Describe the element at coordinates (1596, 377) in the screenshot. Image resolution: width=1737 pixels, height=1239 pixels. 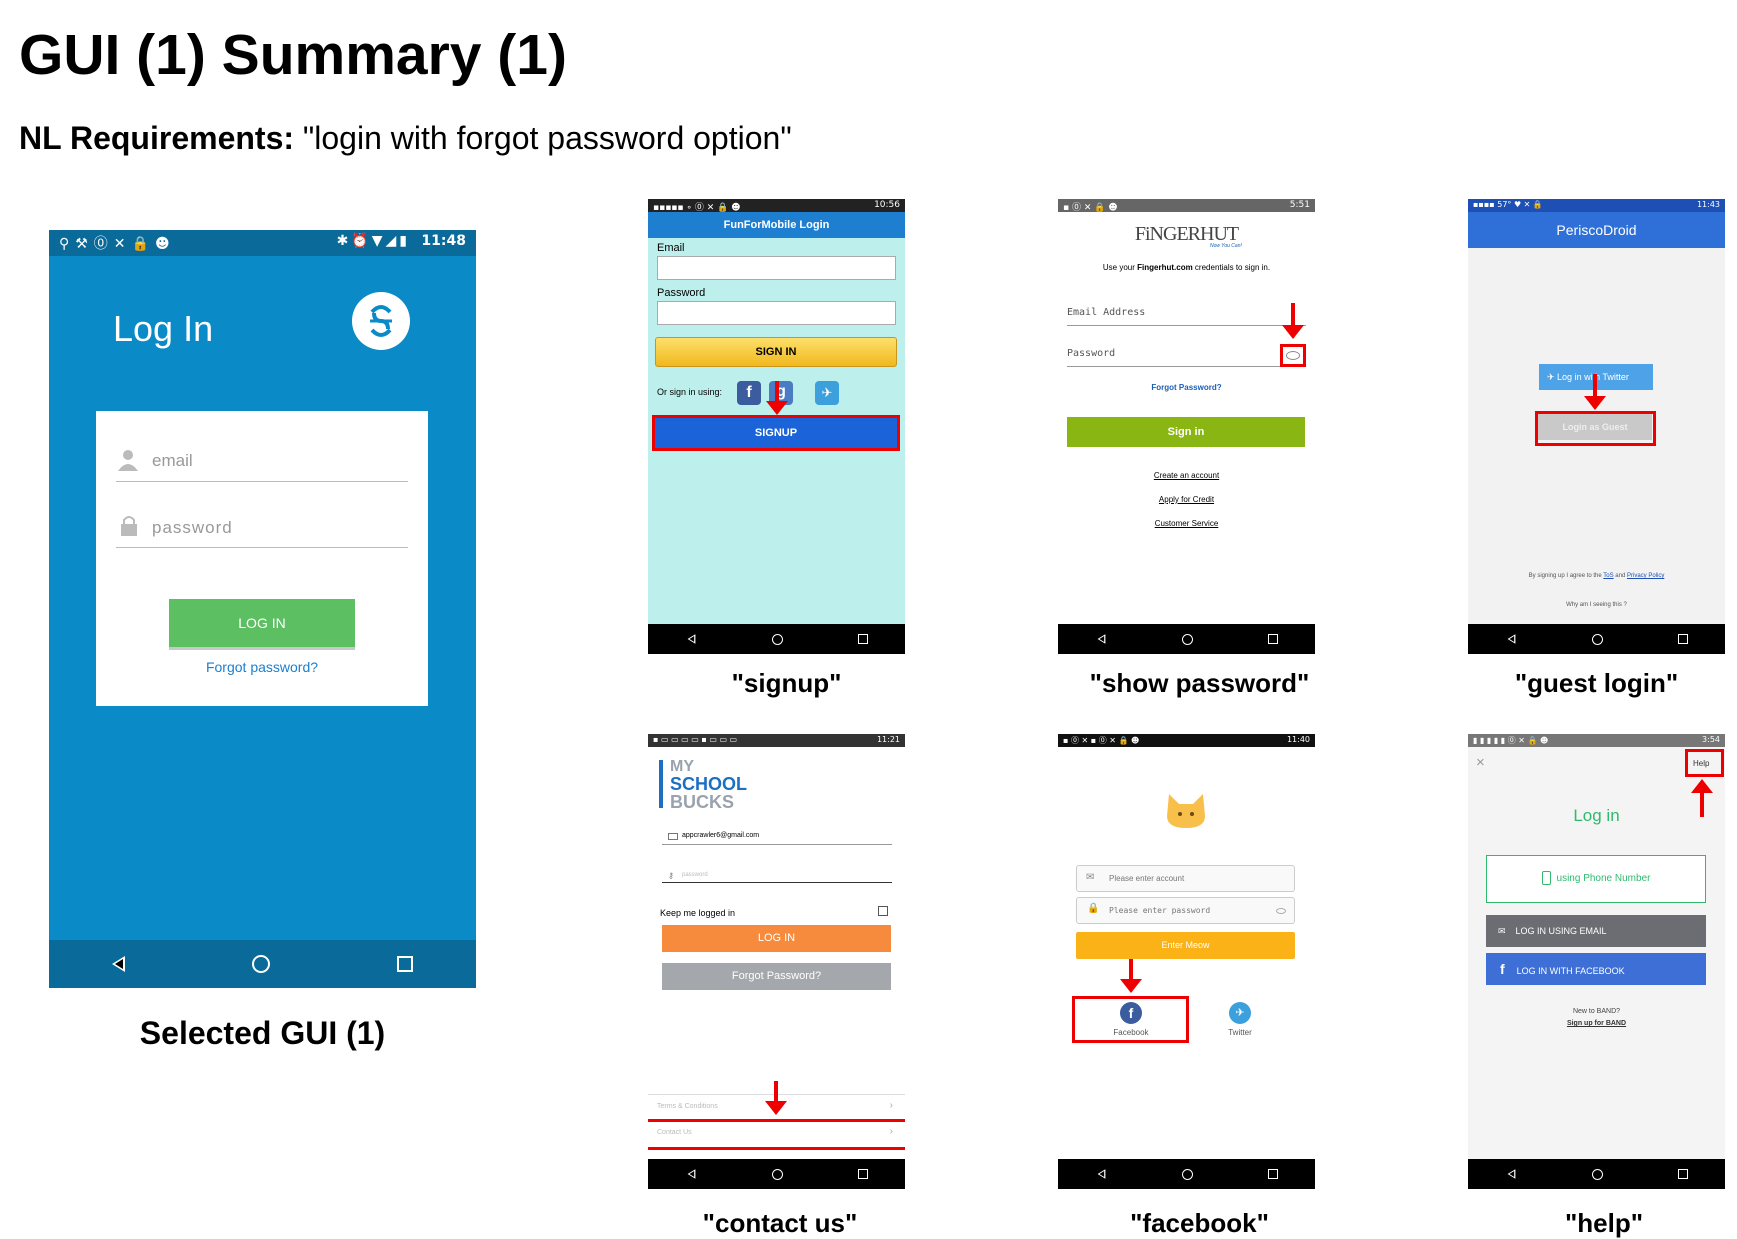
I see `twitter-login-button: ✈ Log in with Twitter` at that location.